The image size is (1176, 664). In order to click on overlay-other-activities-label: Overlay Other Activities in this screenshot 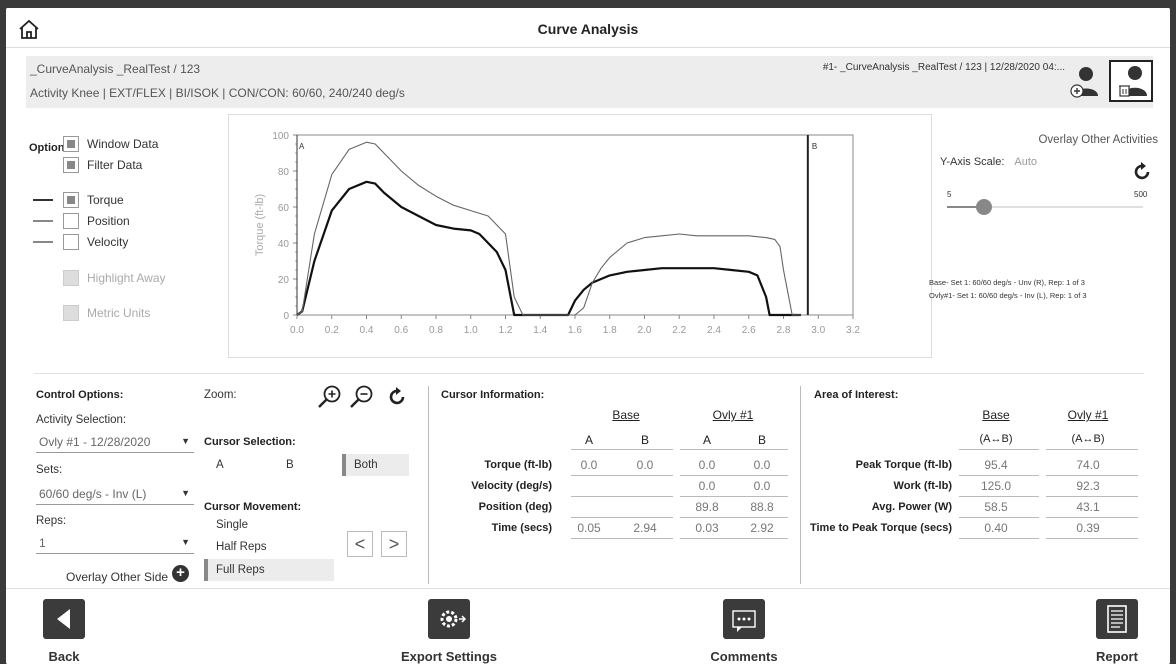, I will do `click(1098, 140)`.